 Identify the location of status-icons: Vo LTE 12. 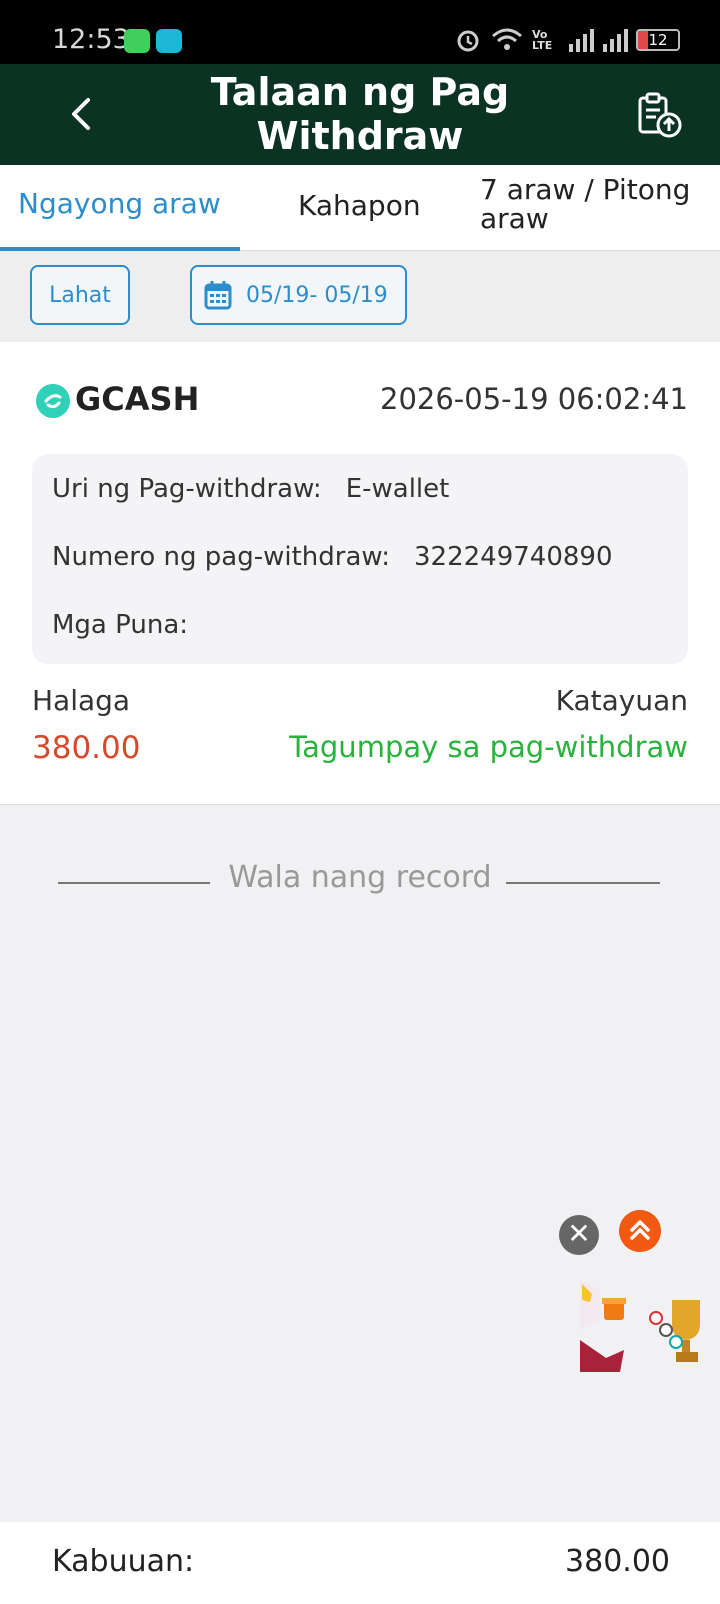
(567, 40).